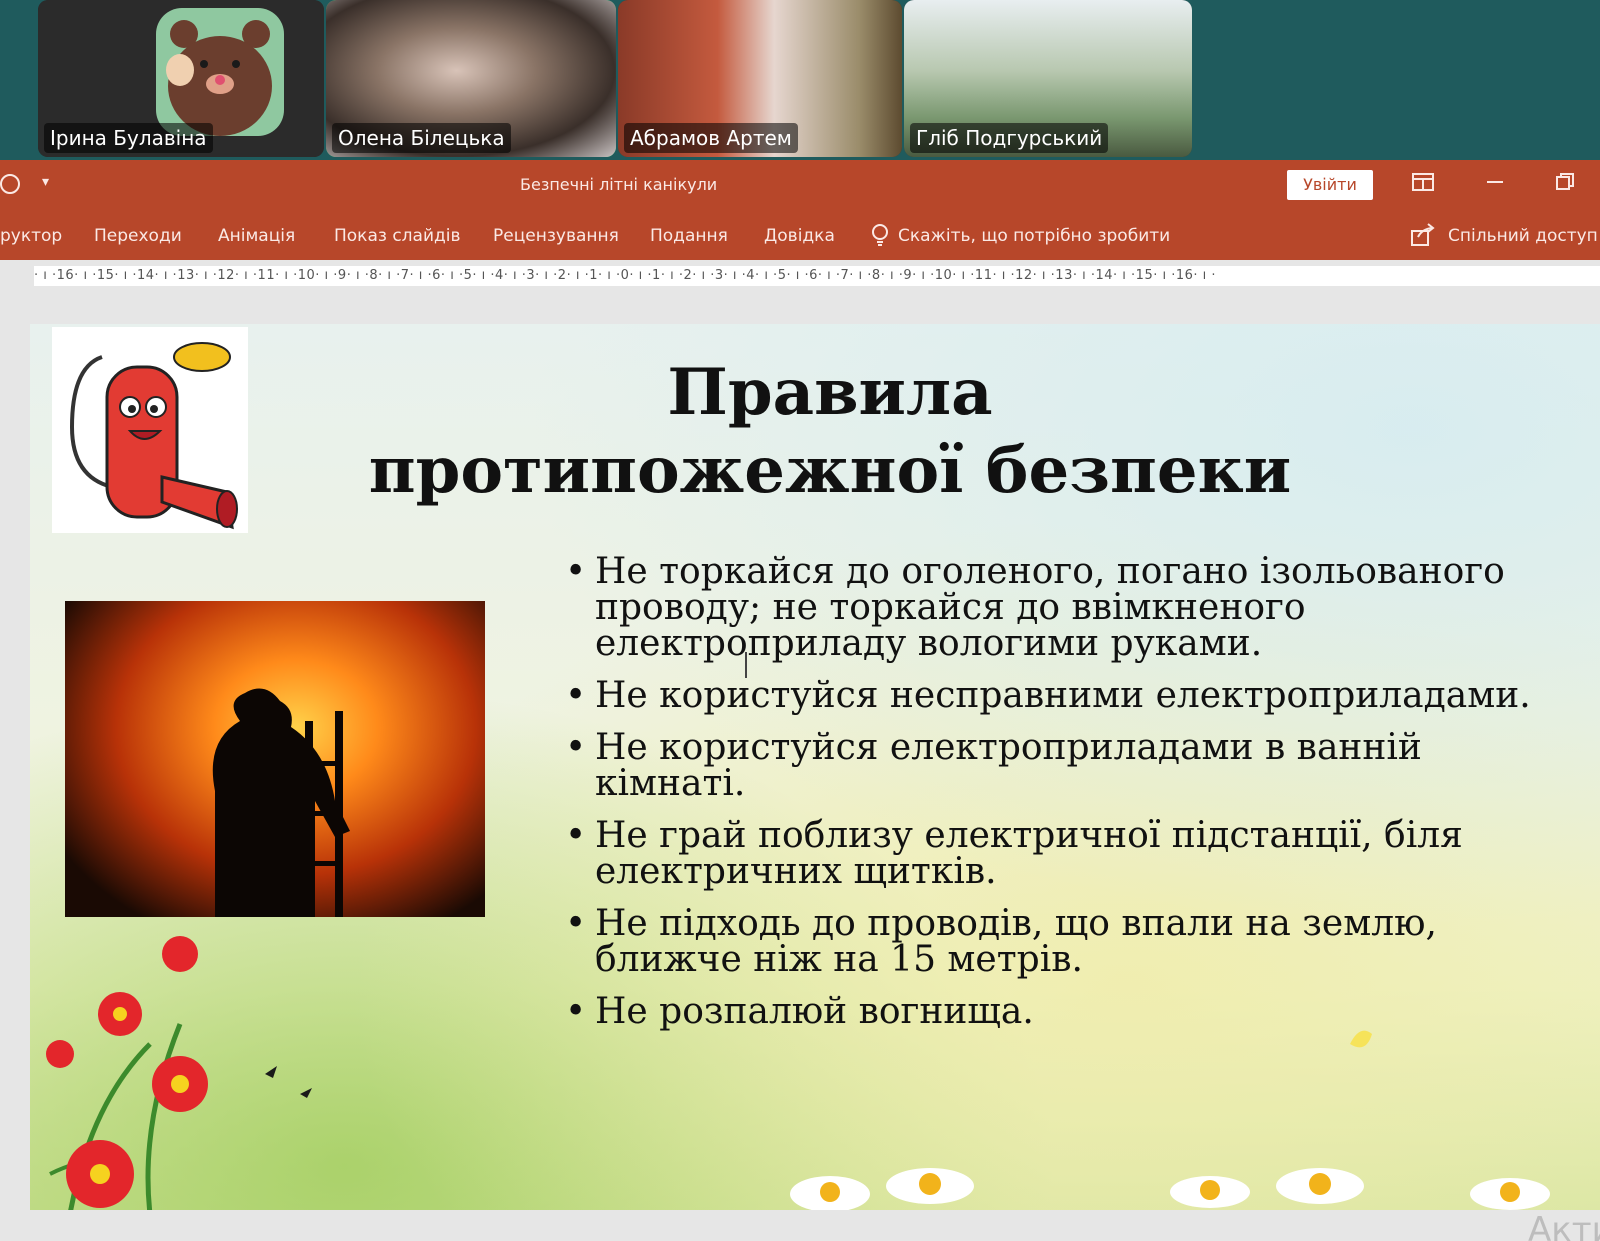 The width and height of the screenshot is (1600, 1241). Describe the element at coordinates (746, 665) in the screenshot. I see `text-cursor` at that location.